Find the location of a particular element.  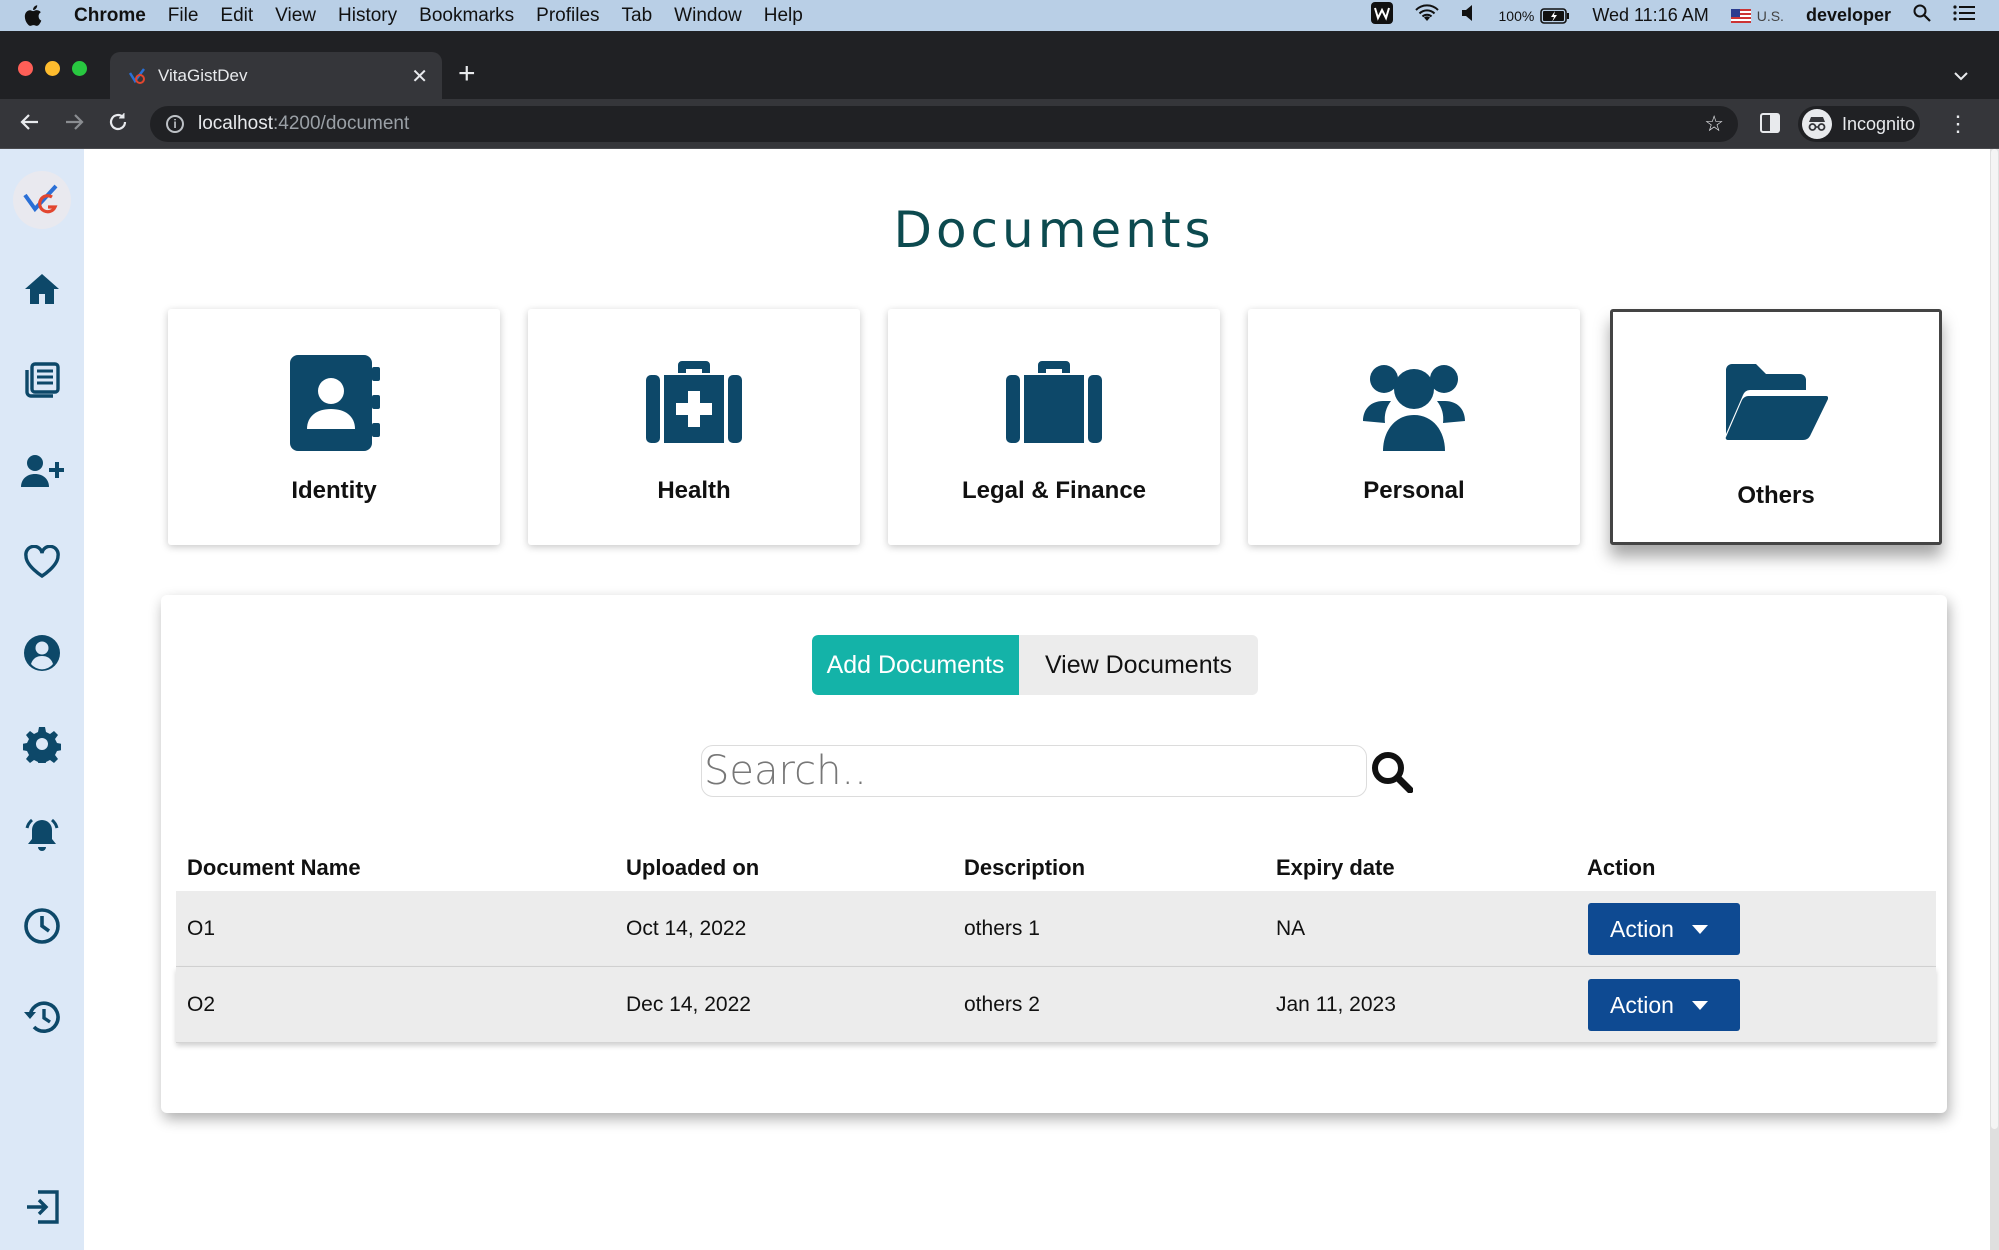

history-icon is located at coordinates (42, 1017).